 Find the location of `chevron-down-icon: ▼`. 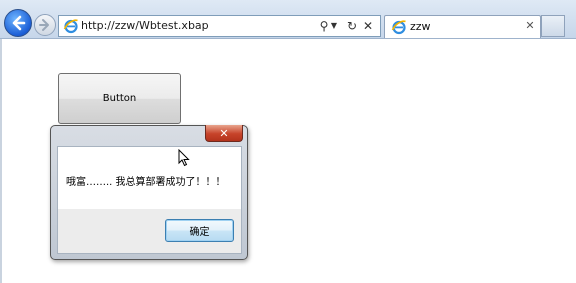

chevron-down-icon: ▼ is located at coordinates (334, 26).